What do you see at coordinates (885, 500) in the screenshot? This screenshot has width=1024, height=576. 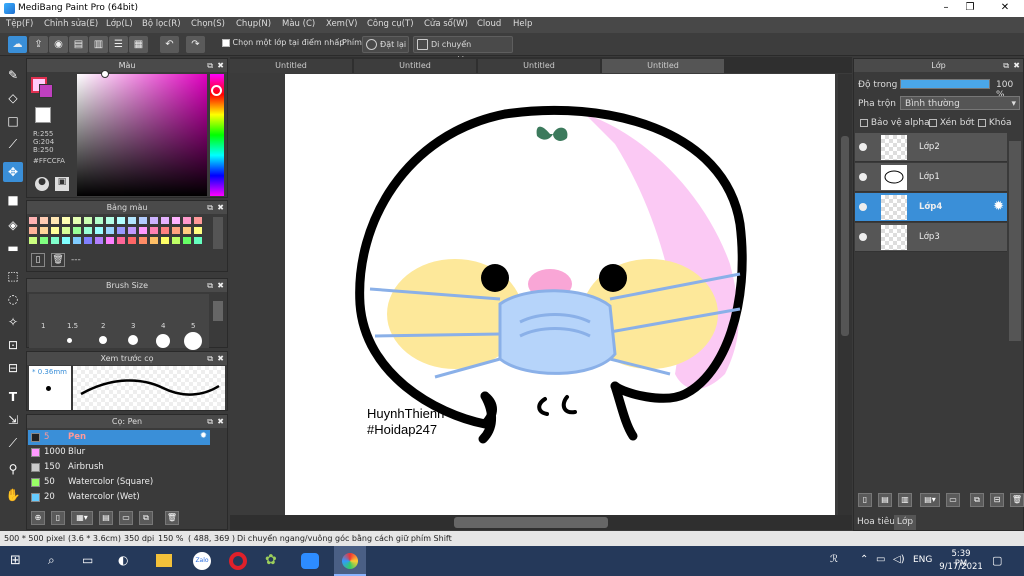 I see `new-halftone-layer-icon: ▤` at bounding box center [885, 500].